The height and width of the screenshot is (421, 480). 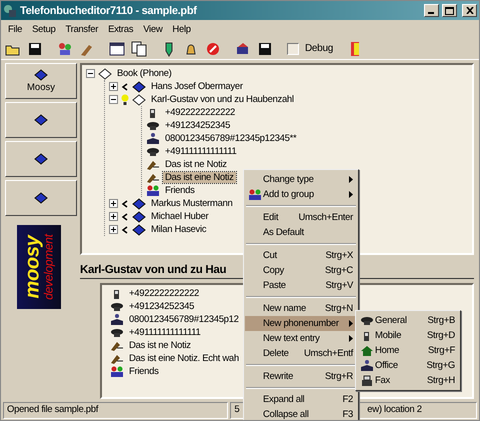 What do you see at coordinates (139, 48) in the screenshot?
I see `copy-icon` at bounding box center [139, 48].